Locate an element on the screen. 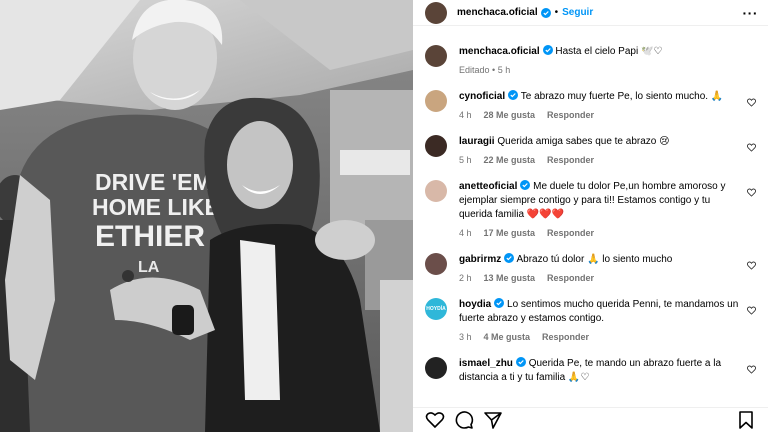 The height and width of the screenshot is (432, 768). comment-text: Querida amiga sabes que te abrazo 😢 is located at coordinates (583, 141).